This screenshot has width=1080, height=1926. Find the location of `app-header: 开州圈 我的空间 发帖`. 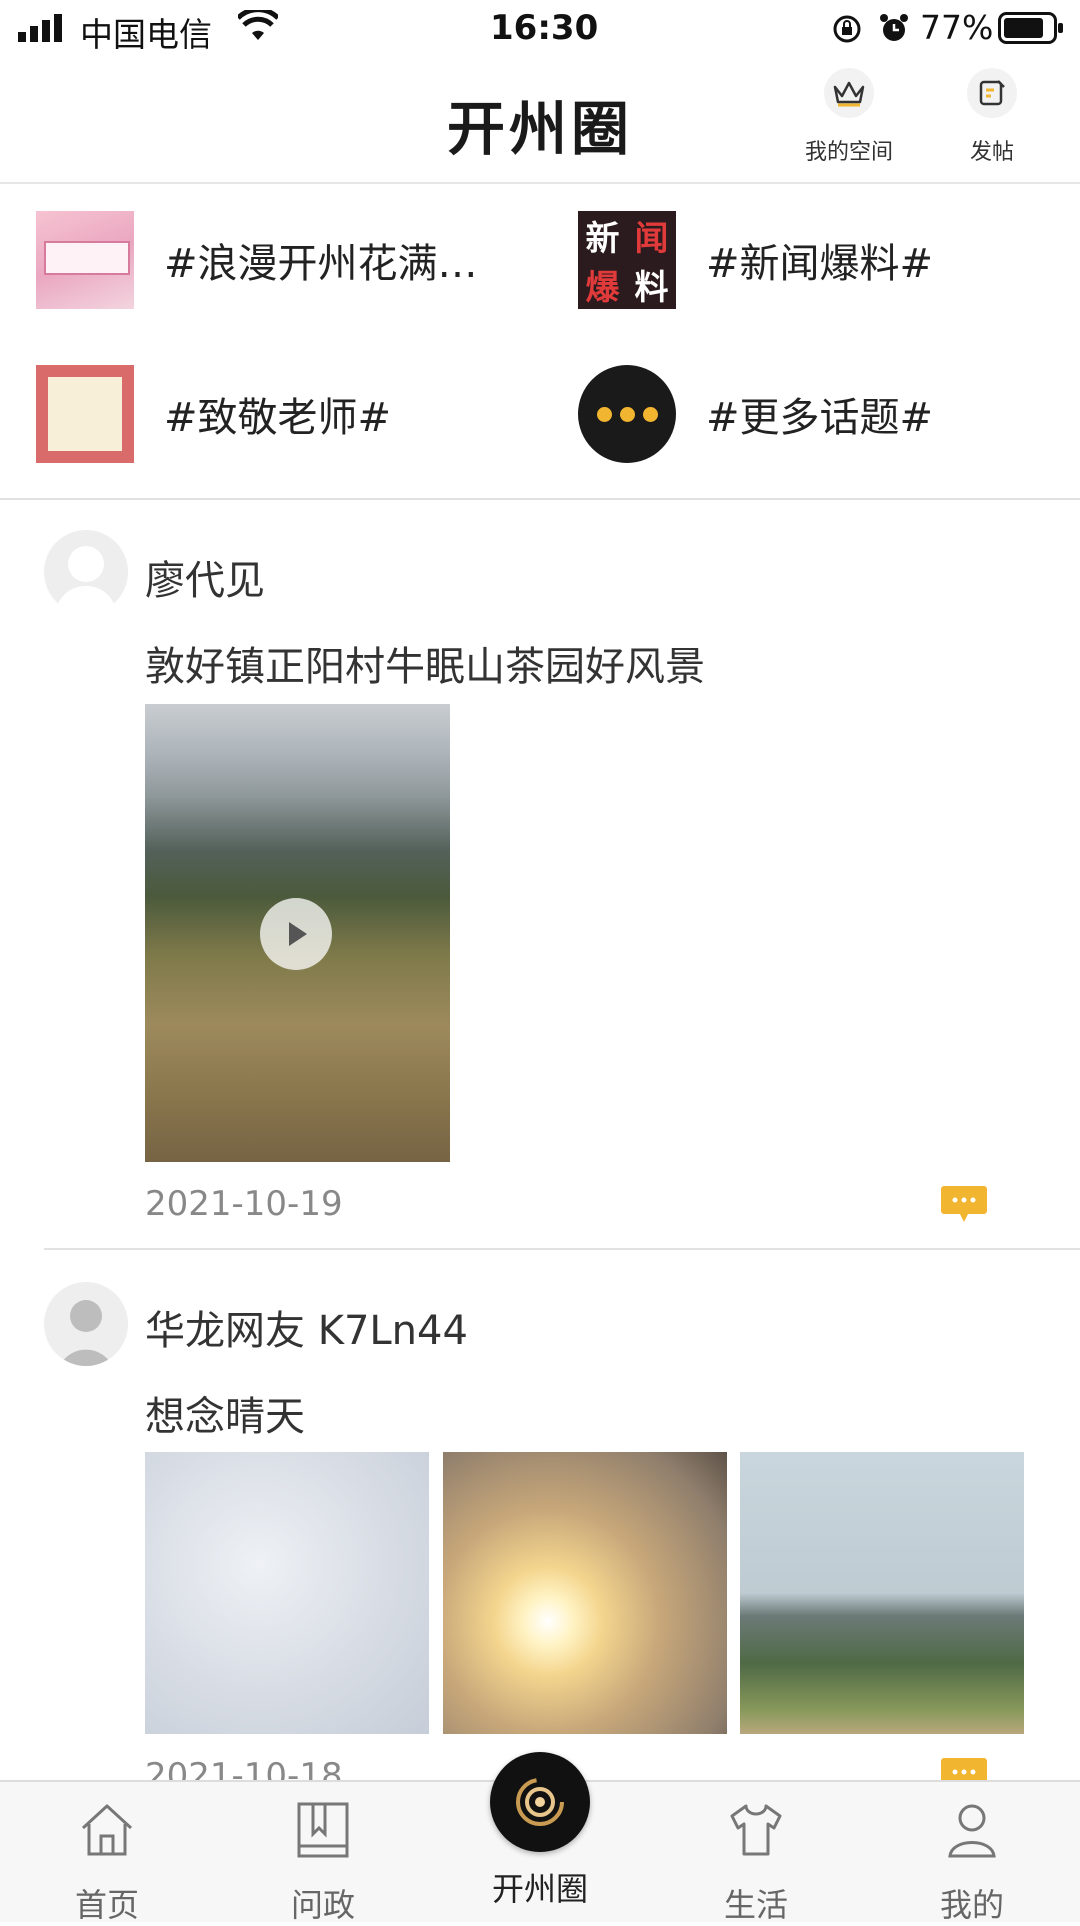

app-header: 开州圈 我的空间 发帖 is located at coordinates (540, 122).